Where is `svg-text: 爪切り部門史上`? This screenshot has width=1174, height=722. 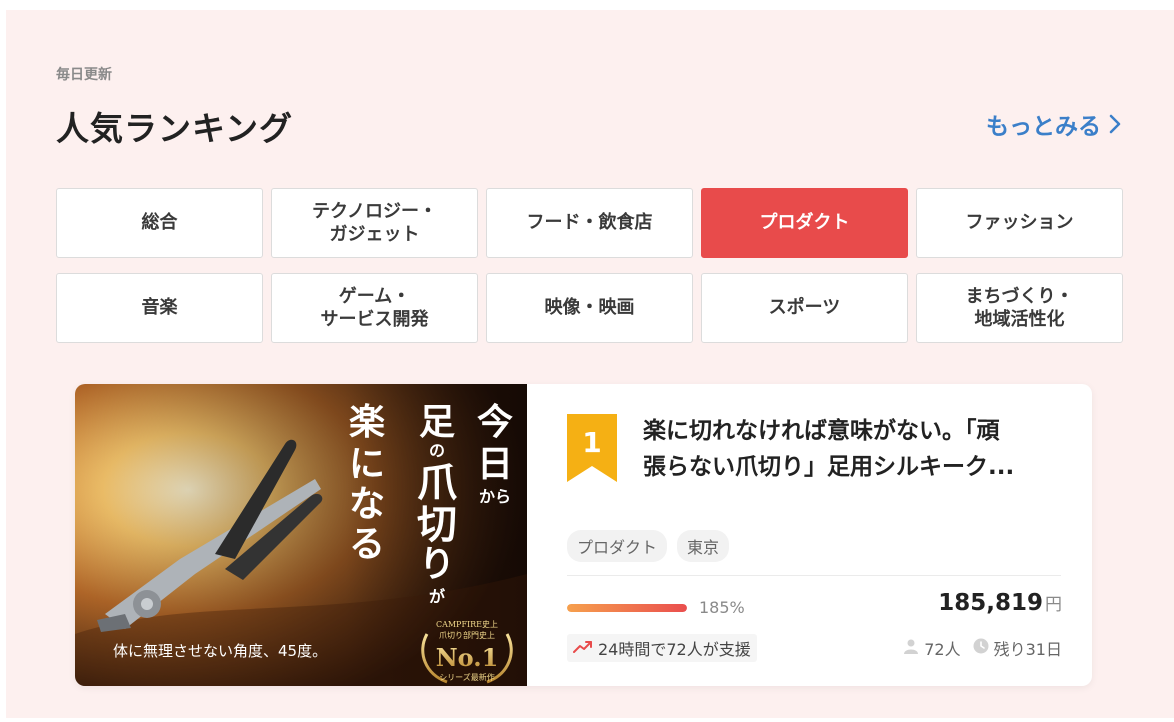
svg-text: 爪切り部門史上 is located at coordinates (467, 635).